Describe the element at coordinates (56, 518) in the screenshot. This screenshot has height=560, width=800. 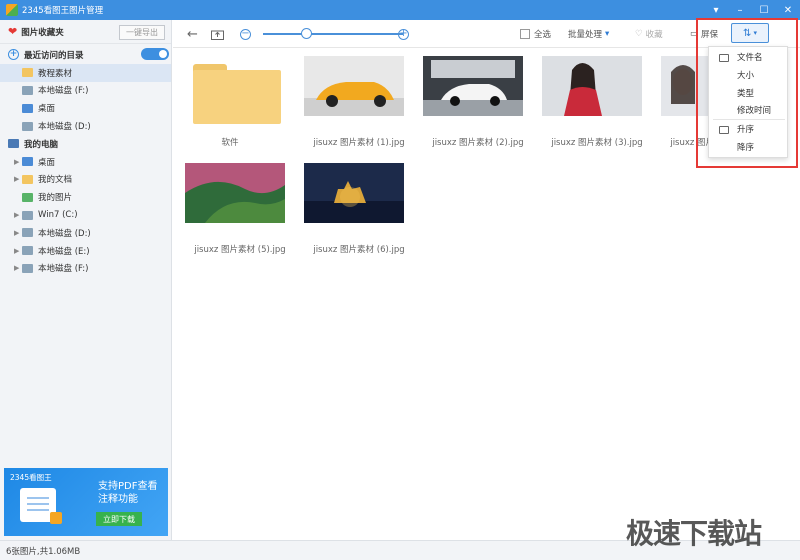
I see `badge-icon` at that location.